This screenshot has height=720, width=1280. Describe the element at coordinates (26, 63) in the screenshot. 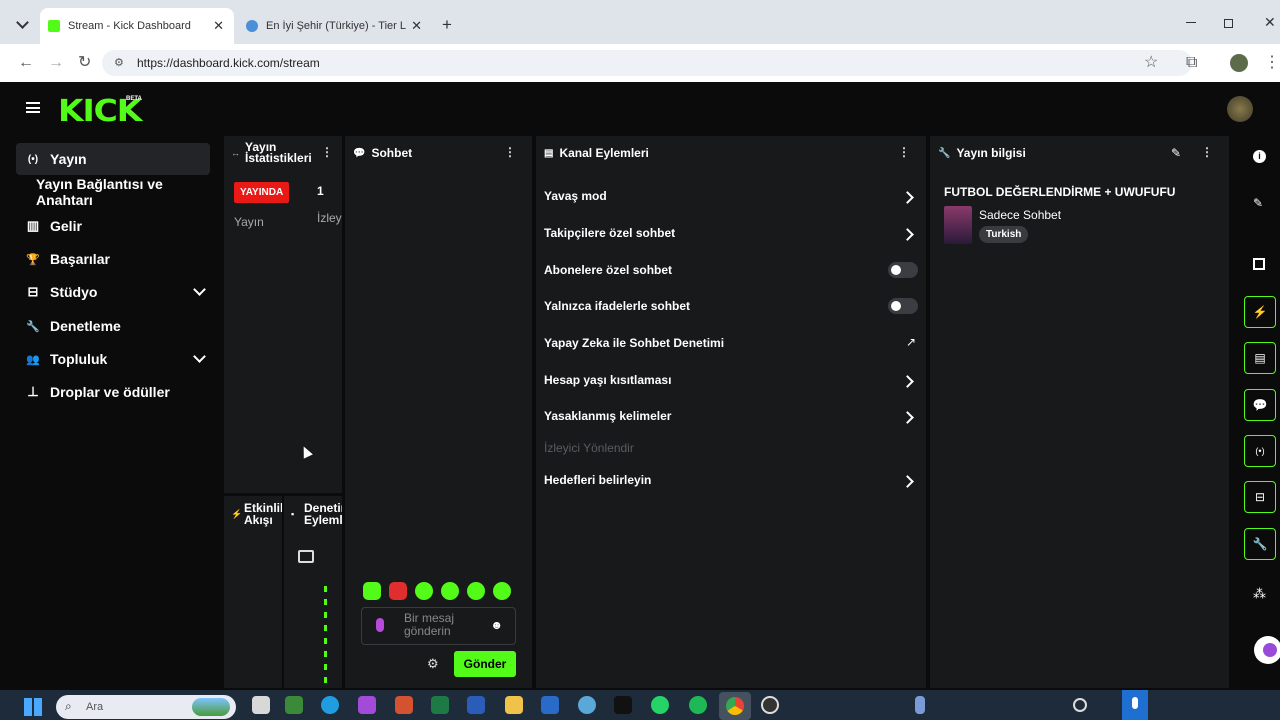

I see `back-icon: ←` at that location.